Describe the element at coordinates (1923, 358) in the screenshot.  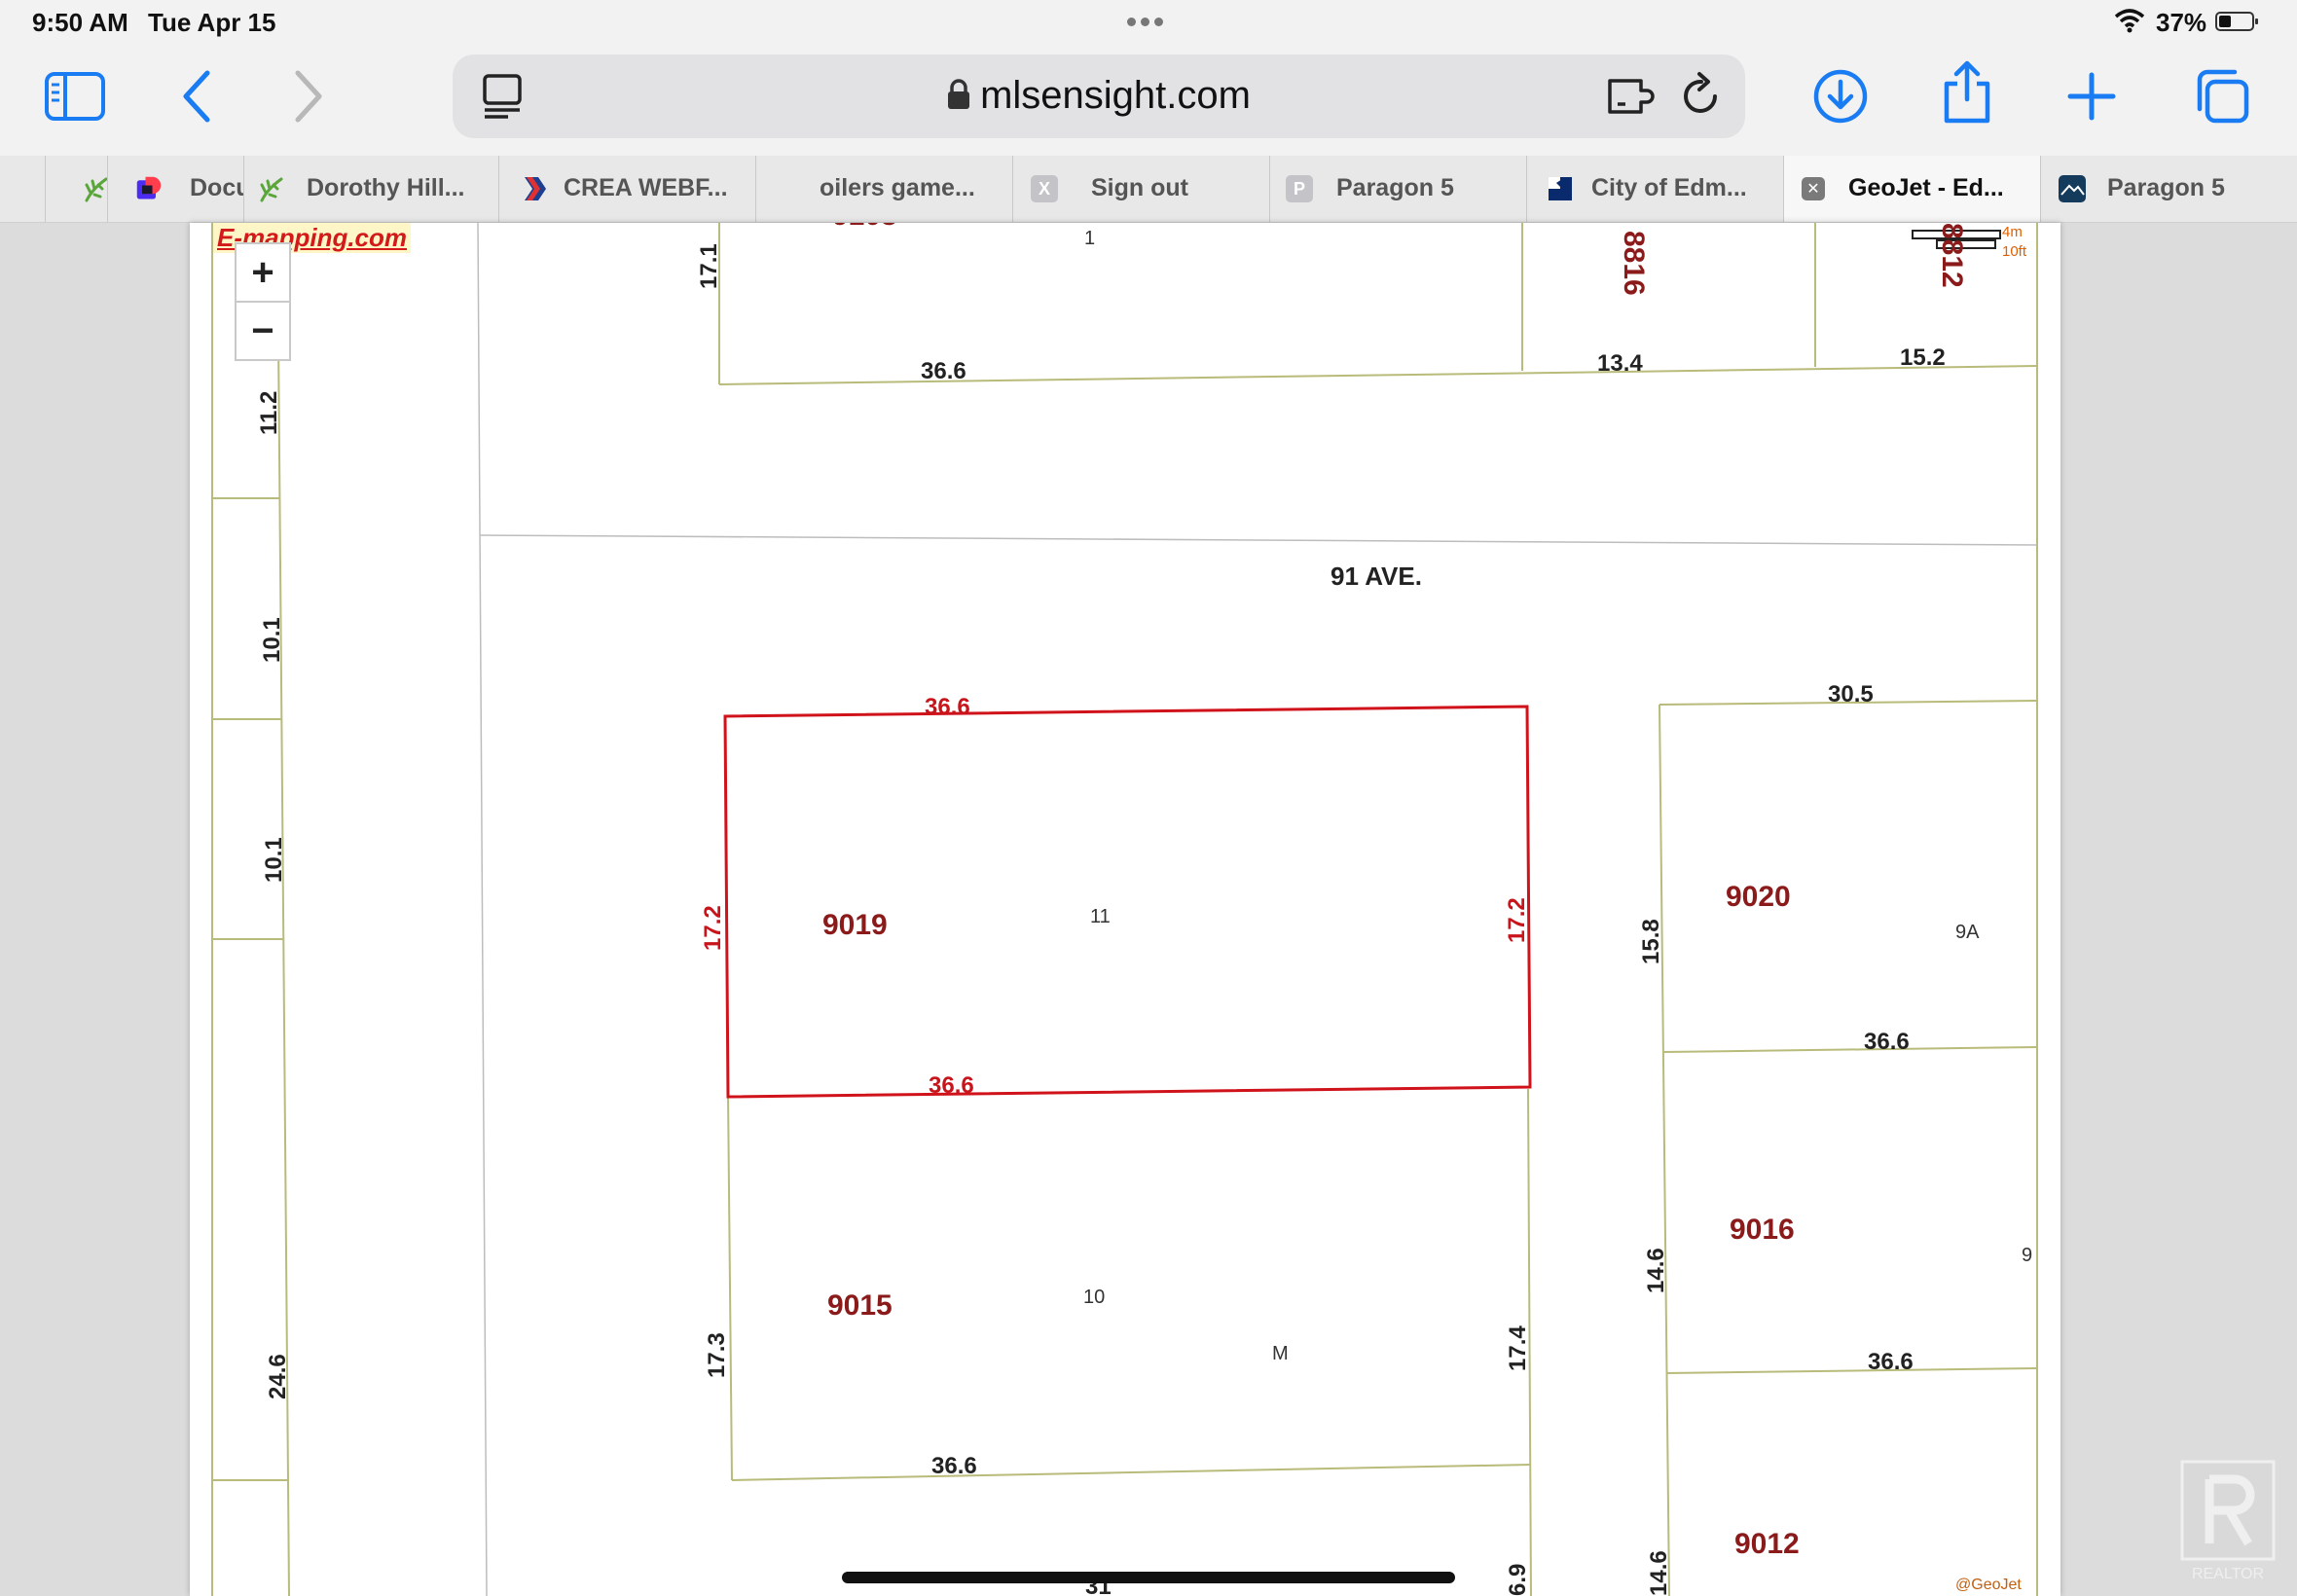
I see `dim-label: 15.2` at that location.